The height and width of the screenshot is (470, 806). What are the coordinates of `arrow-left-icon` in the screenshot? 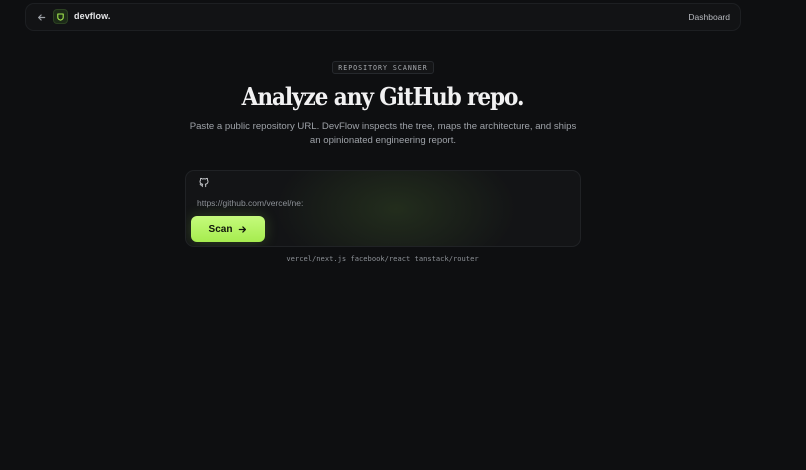 It's located at (41, 17).